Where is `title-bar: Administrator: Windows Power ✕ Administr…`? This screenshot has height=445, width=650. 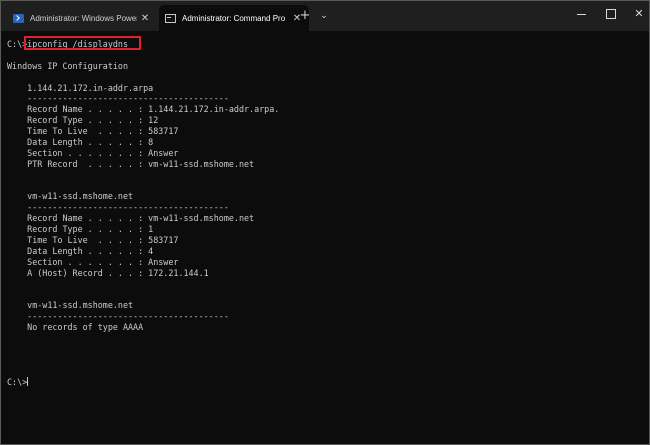 title-bar: Administrator: Windows Power ✕ Administr… is located at coordinates (325, 16).